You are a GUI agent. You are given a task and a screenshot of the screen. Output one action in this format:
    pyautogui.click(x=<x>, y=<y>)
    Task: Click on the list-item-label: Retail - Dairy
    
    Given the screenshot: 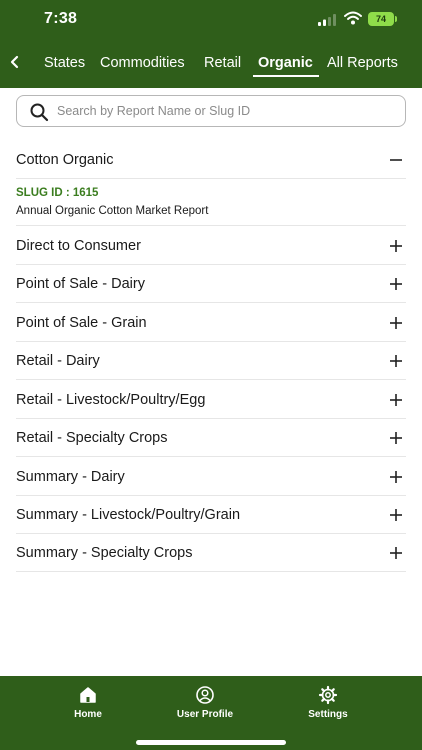 What is the action you would take?
    pyautogui.click(x=58, y=361)
    